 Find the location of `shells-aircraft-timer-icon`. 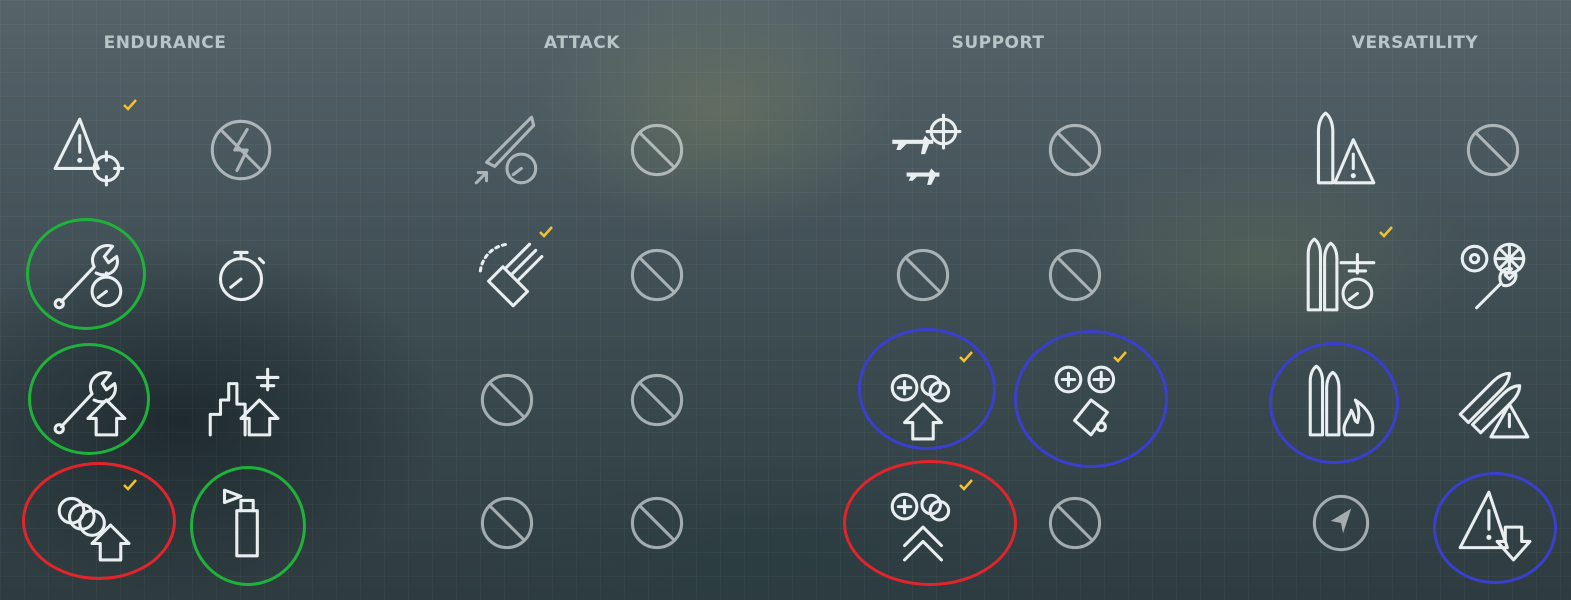

shells-aircraft-timer-icon is located at coordinates (1341, 274).